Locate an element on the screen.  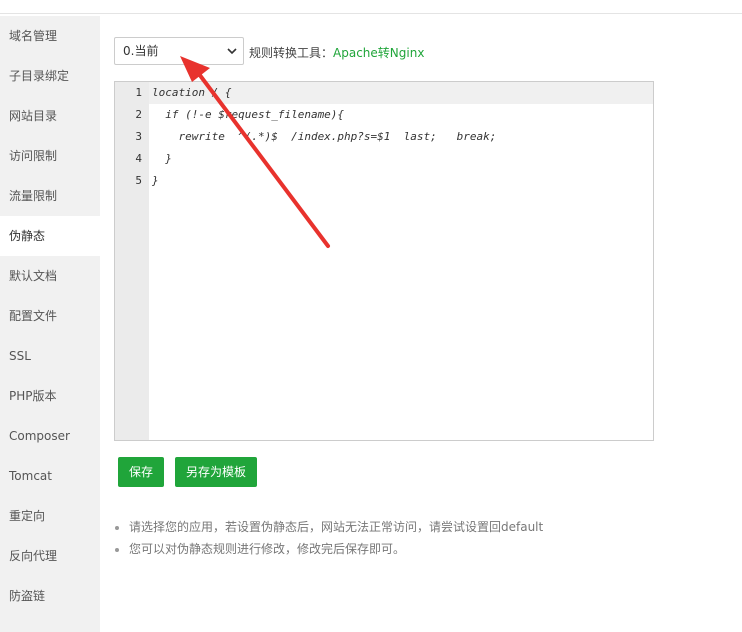
apache-to-nginx-link: Apache转Nginx is located at coordinates (378, 53).